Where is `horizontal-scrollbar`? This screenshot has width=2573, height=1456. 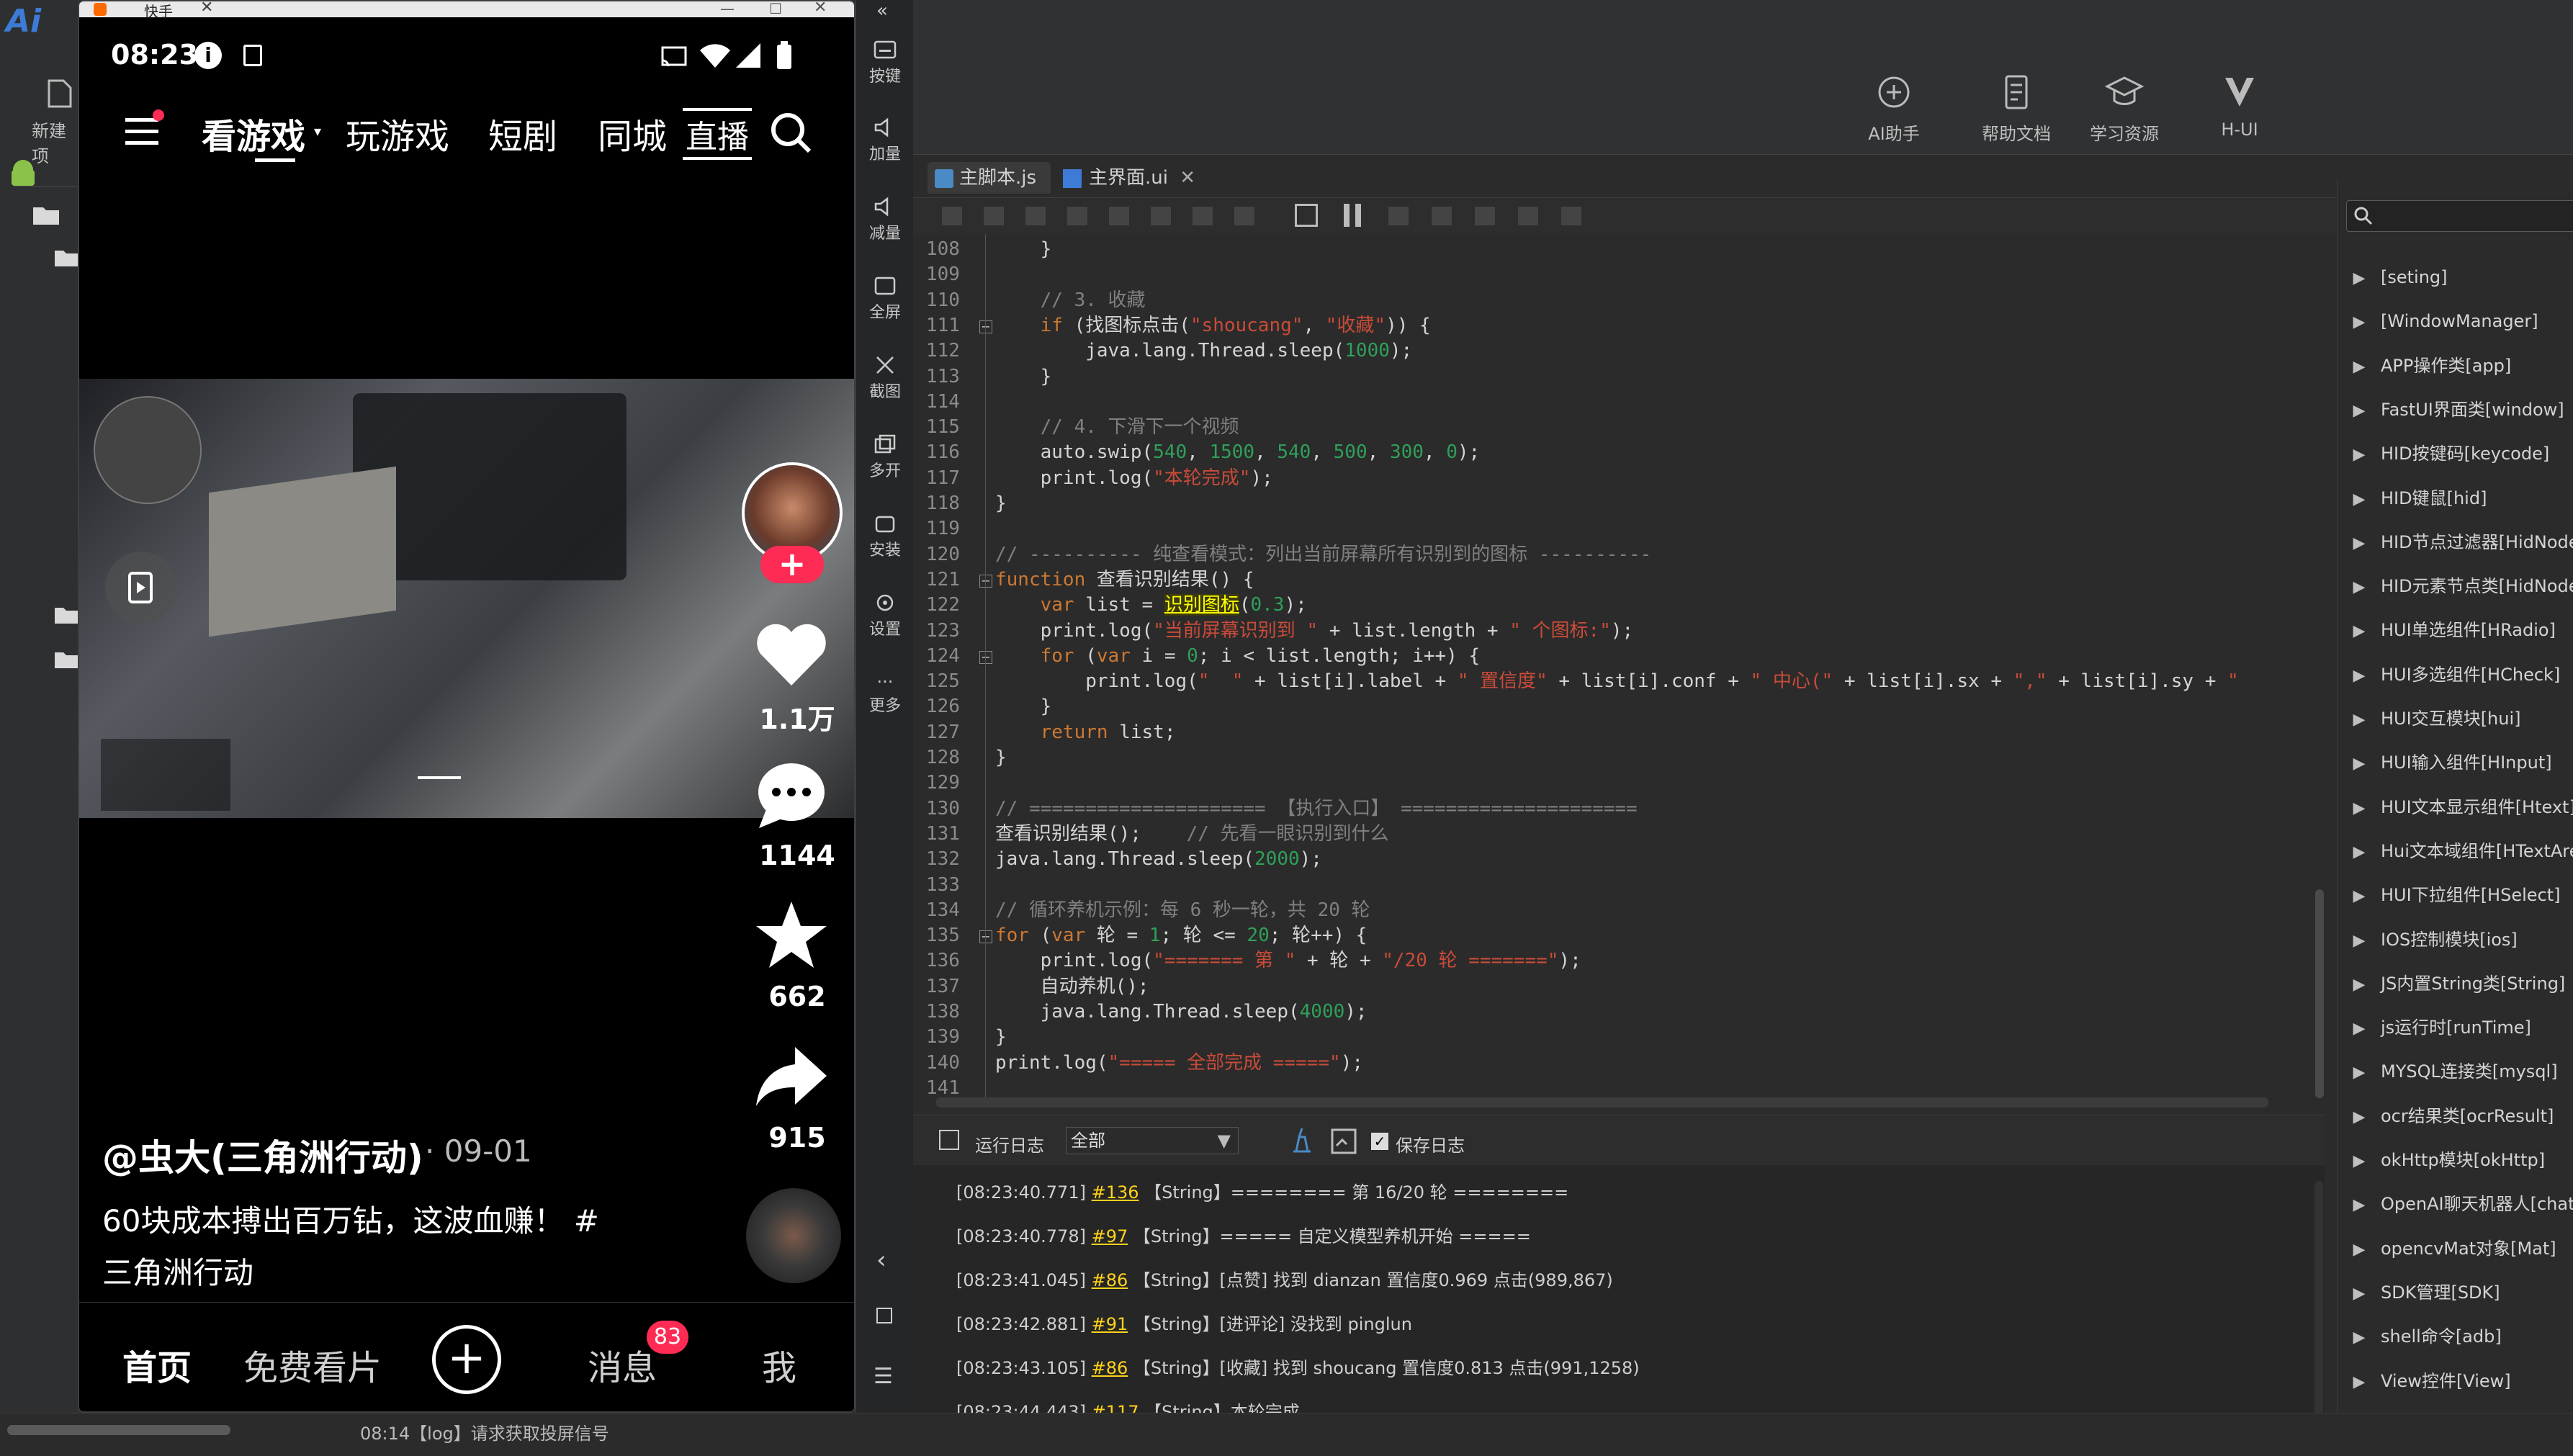 horizontal-scrollbar is located at coordinates (1602, 1102).